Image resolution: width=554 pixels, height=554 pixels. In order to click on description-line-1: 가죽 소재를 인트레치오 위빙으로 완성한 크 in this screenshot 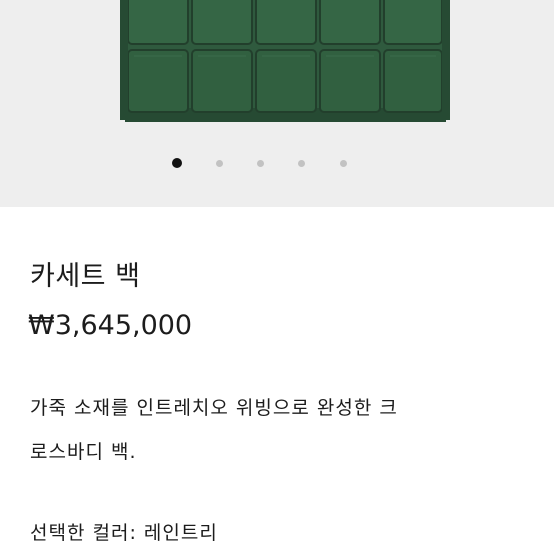, I will do `click(214, 408)`.